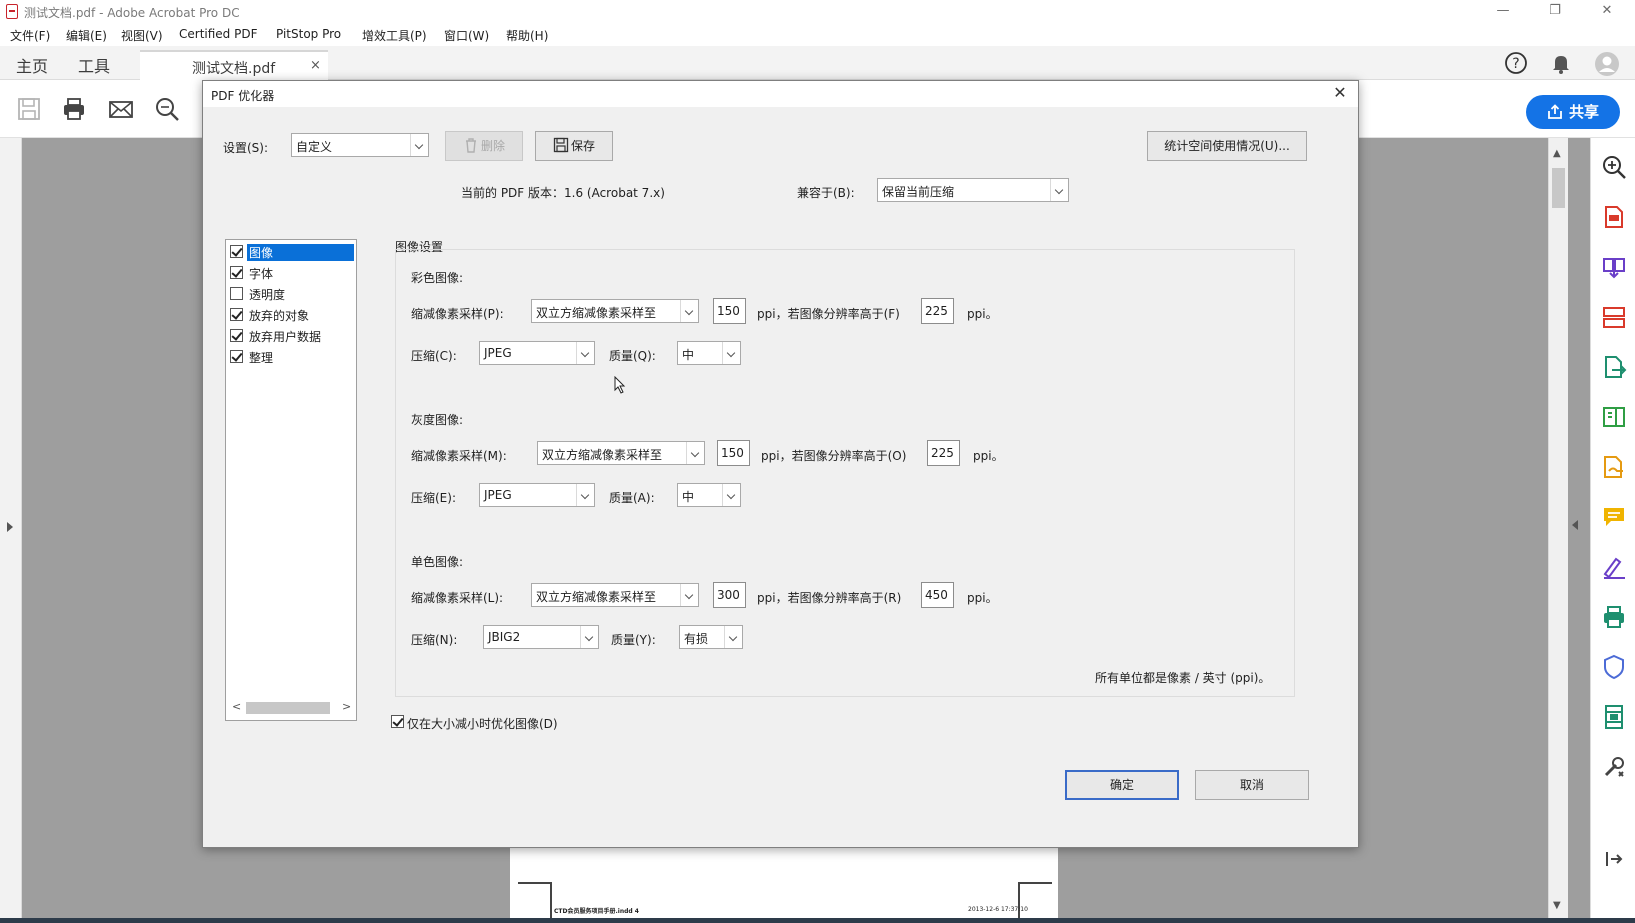 The image size is (1635, 923). I want to click on settings-select: 自定义, so click(360, 145).